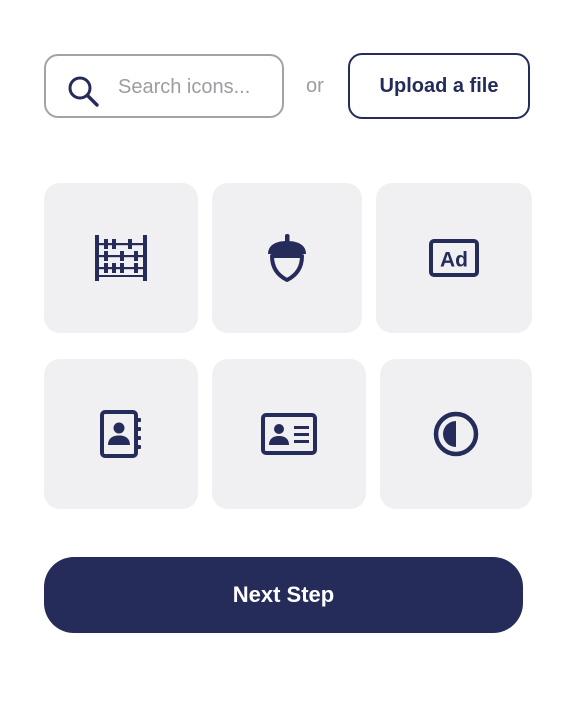  I want to click on icon-tile-address-card, so click(289, 434).